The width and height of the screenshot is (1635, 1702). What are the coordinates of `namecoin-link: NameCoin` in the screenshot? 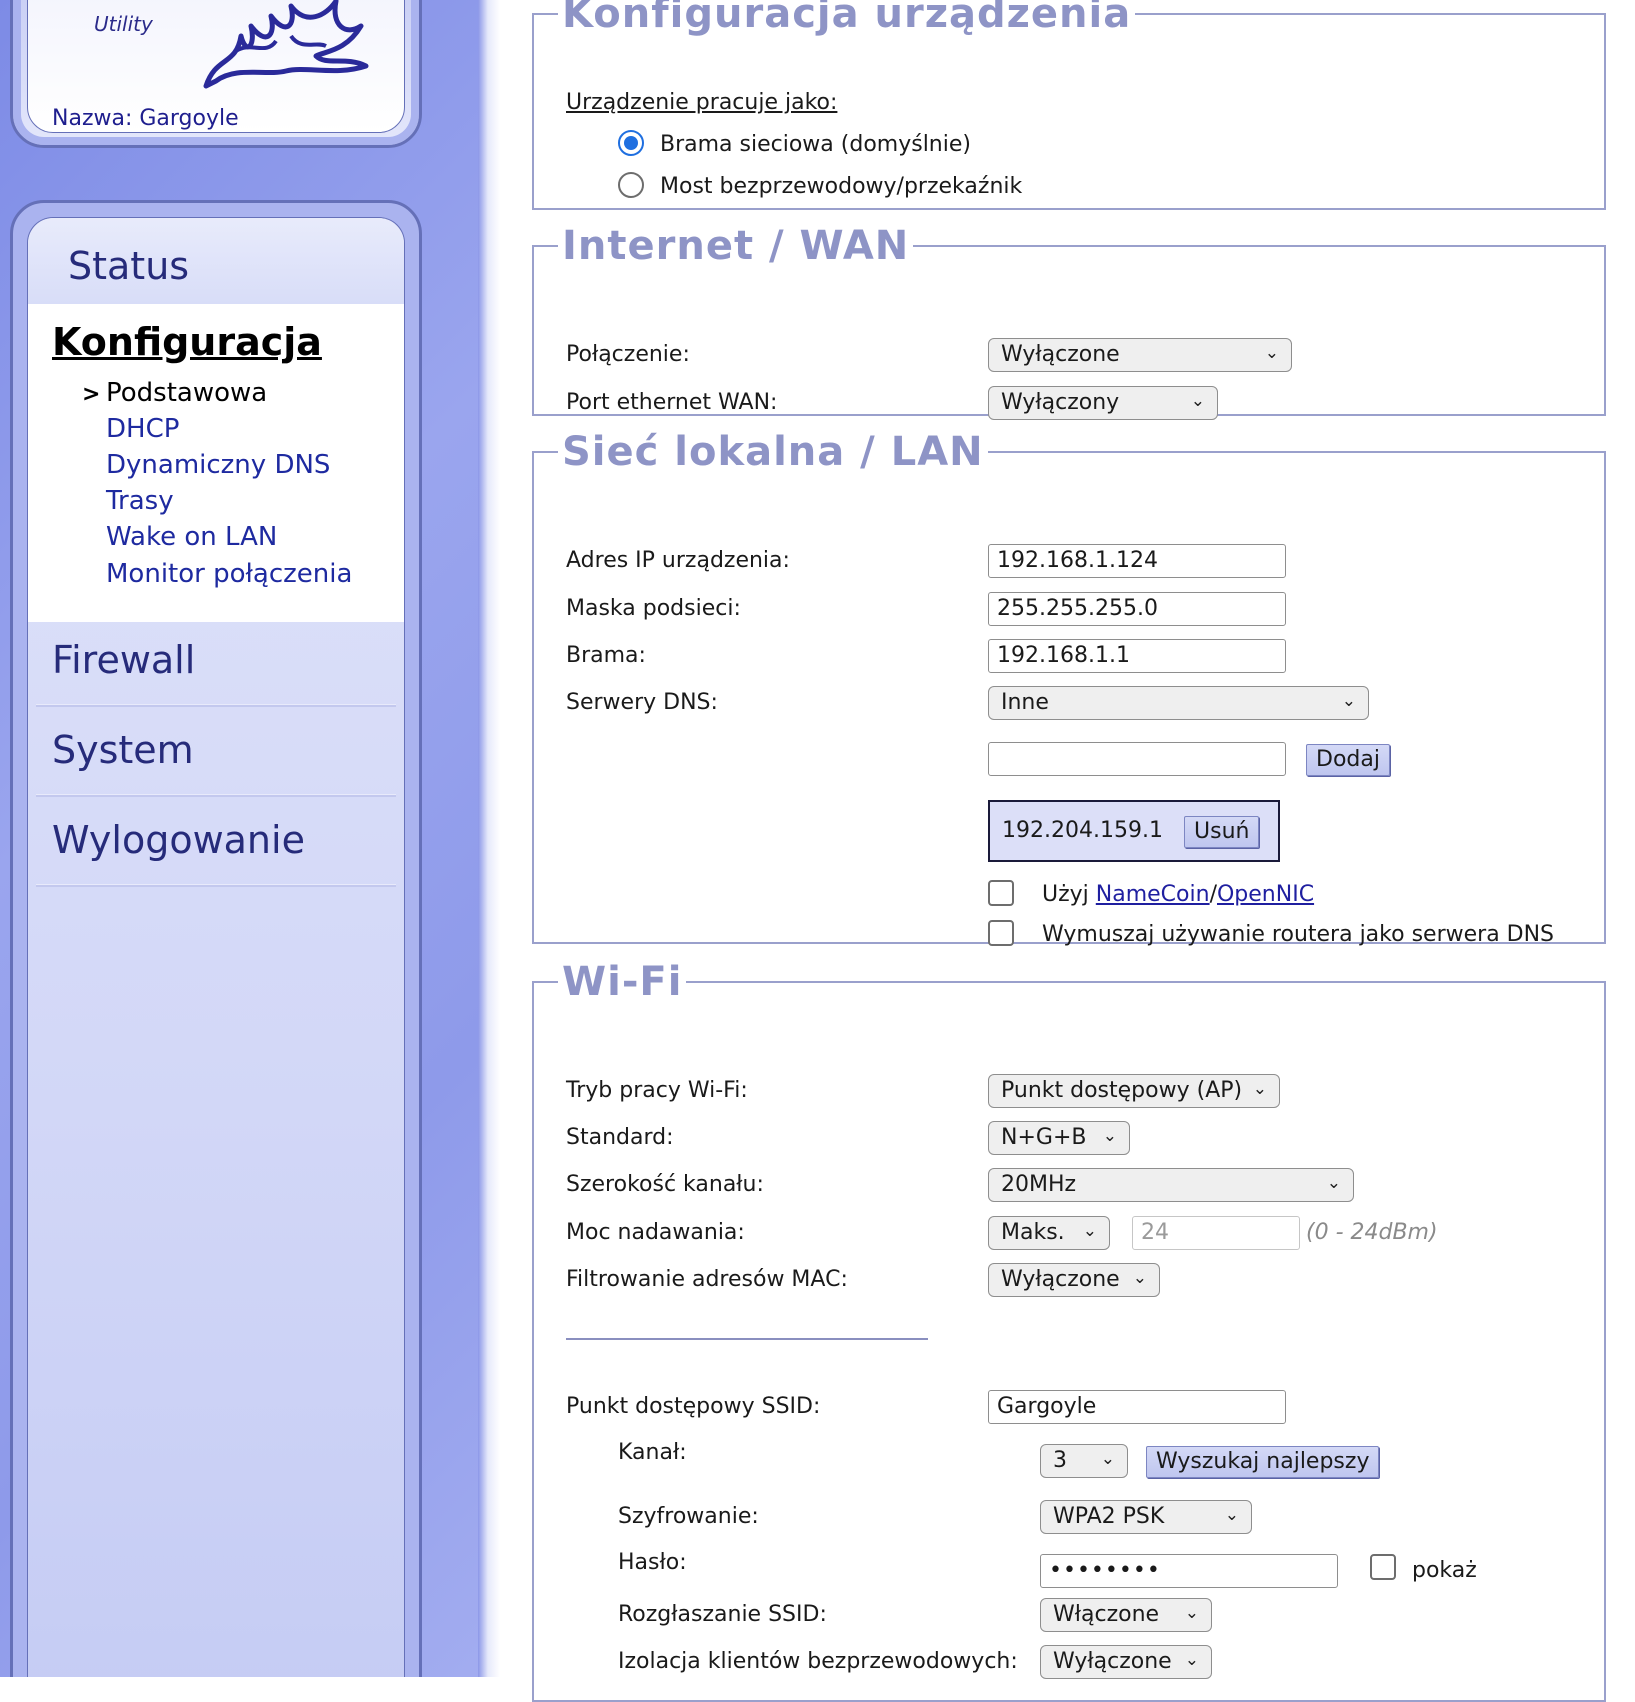 It's located at (1153, 894).